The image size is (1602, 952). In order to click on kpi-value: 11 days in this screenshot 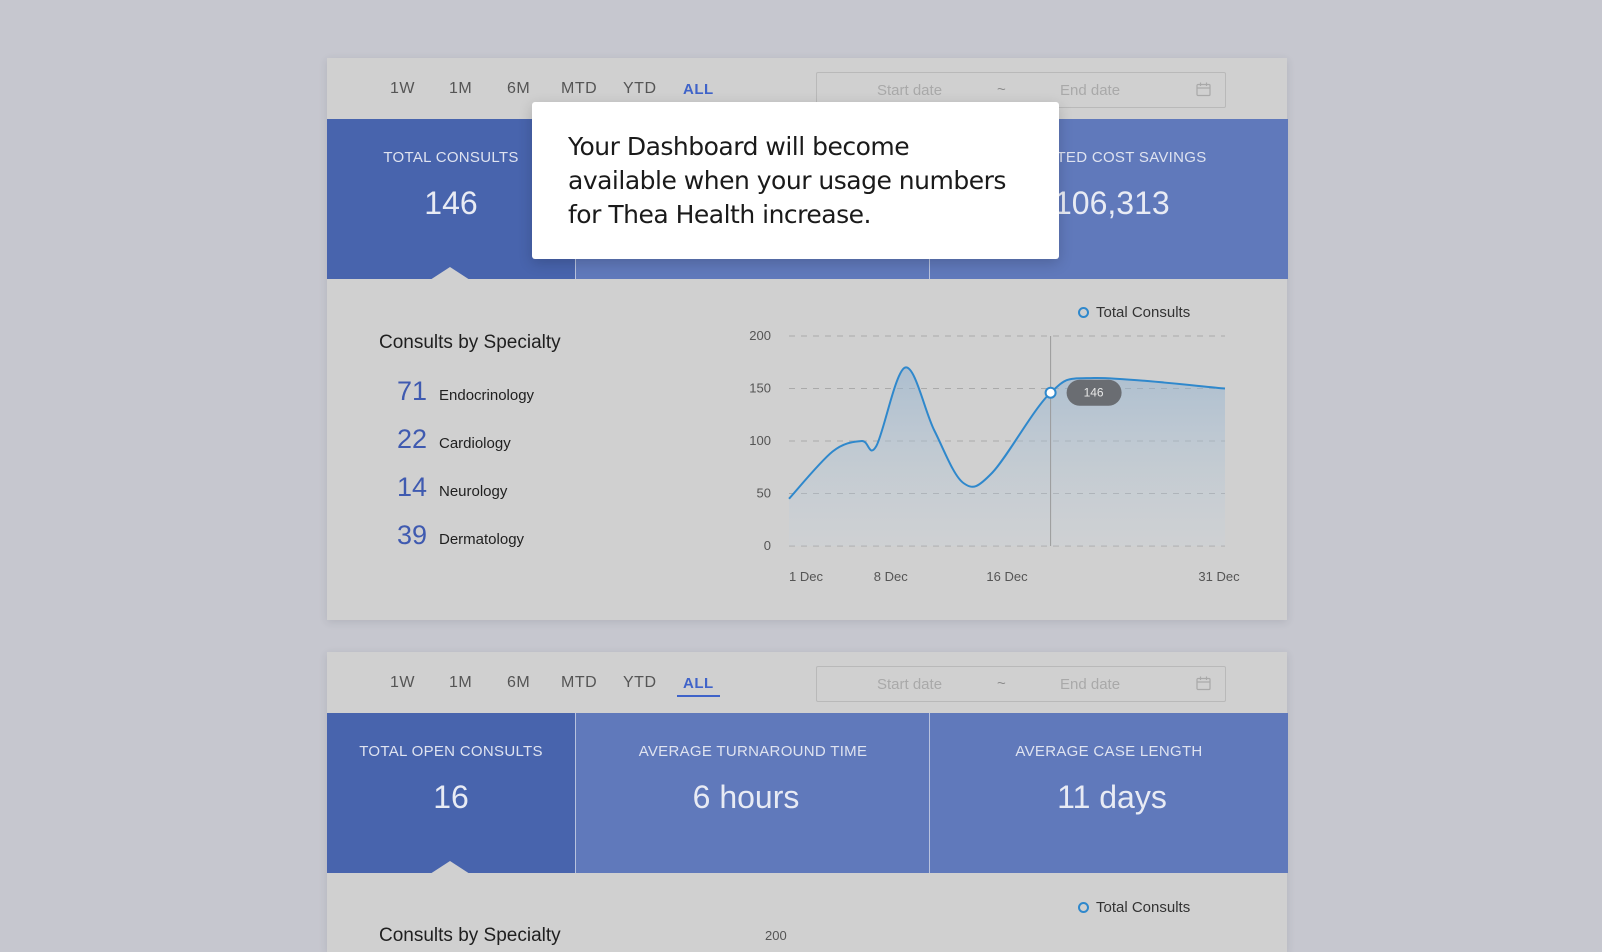, I will do `click(1112, 797)`.